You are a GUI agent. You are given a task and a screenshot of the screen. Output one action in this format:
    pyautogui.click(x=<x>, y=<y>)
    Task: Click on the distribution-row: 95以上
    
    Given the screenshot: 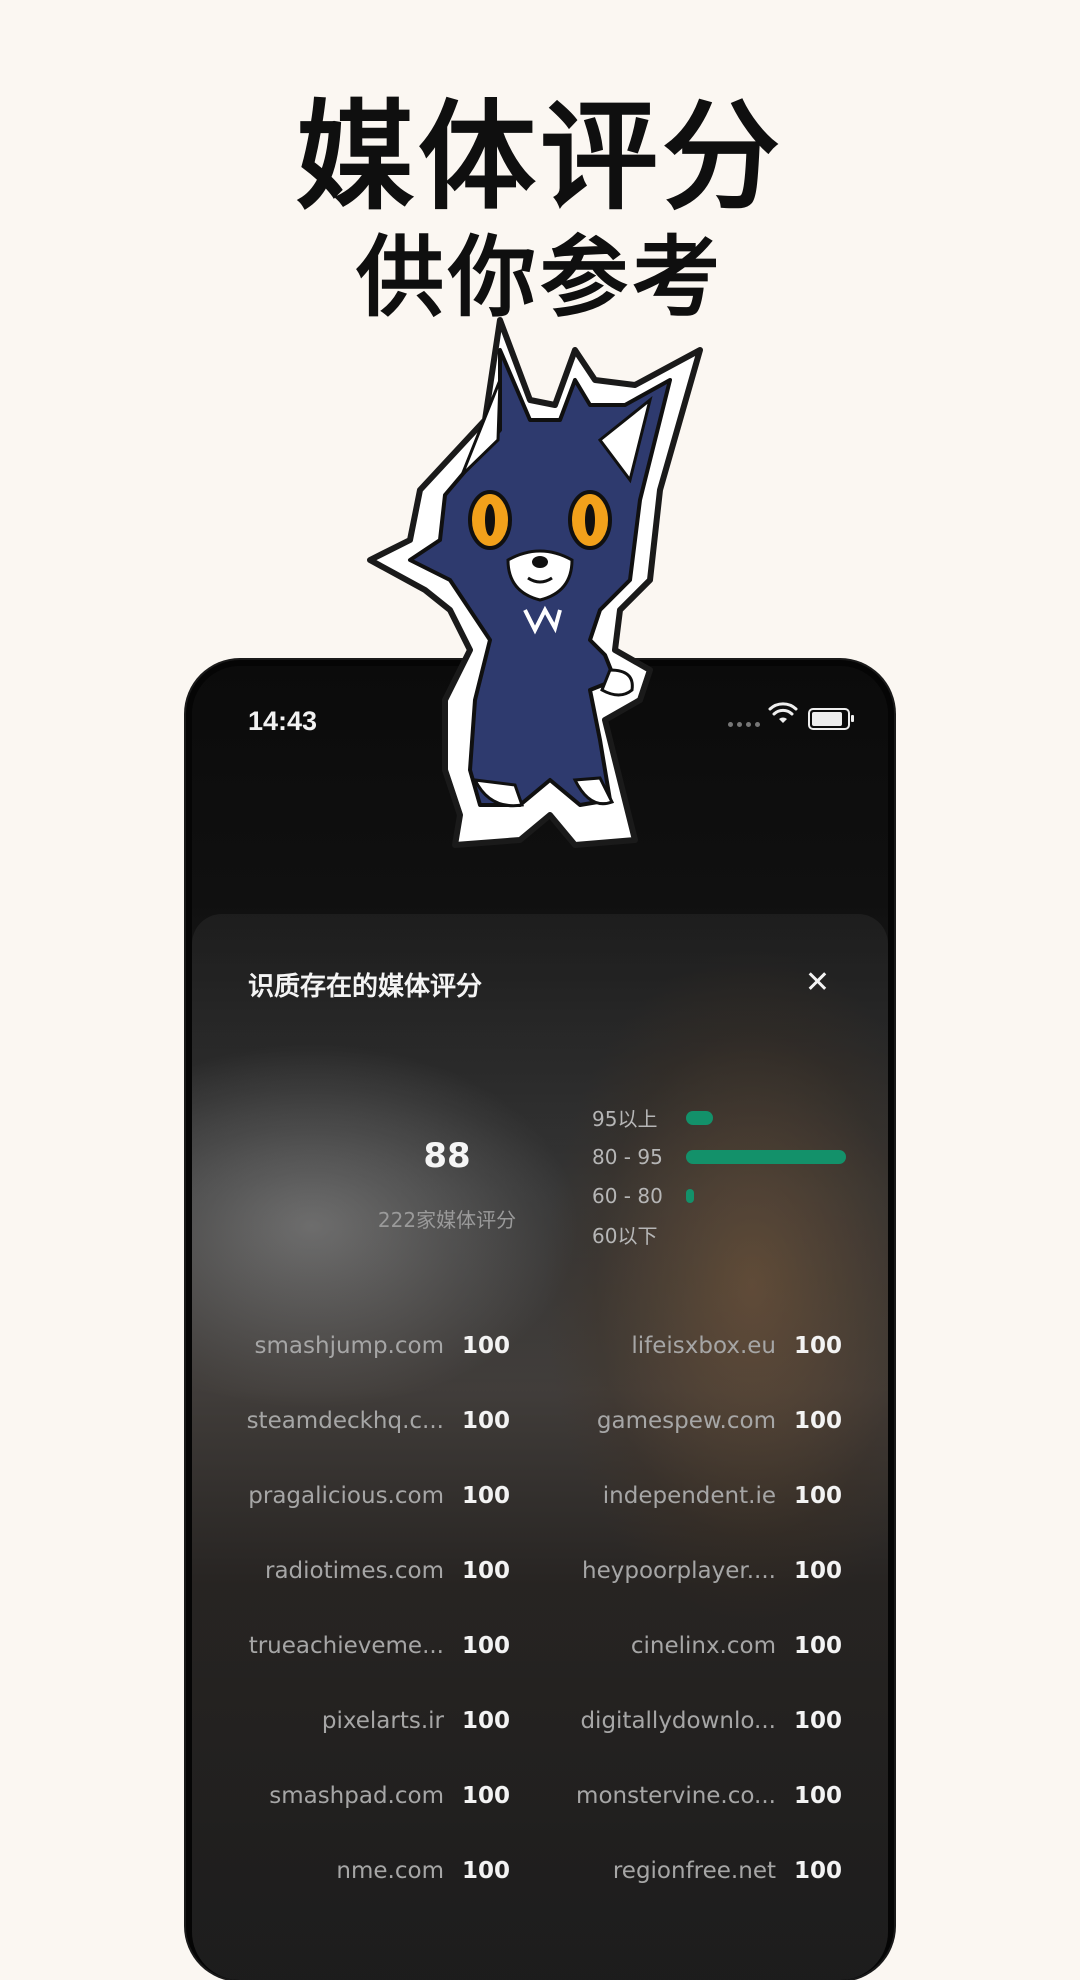 What is the action you would take?
    pyautogui.click(x=722, y=1117)
    